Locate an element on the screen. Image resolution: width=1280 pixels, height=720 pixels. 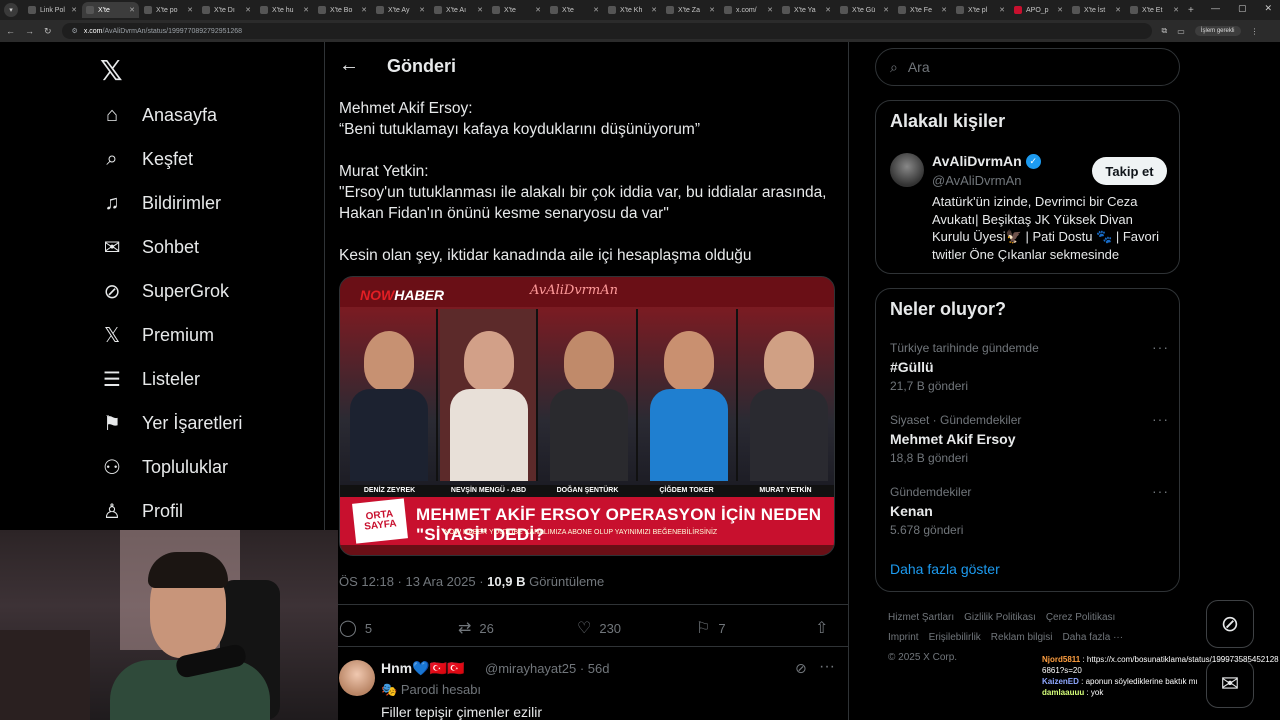
forward-nav-icon: → is located at coordinates (29, 31).